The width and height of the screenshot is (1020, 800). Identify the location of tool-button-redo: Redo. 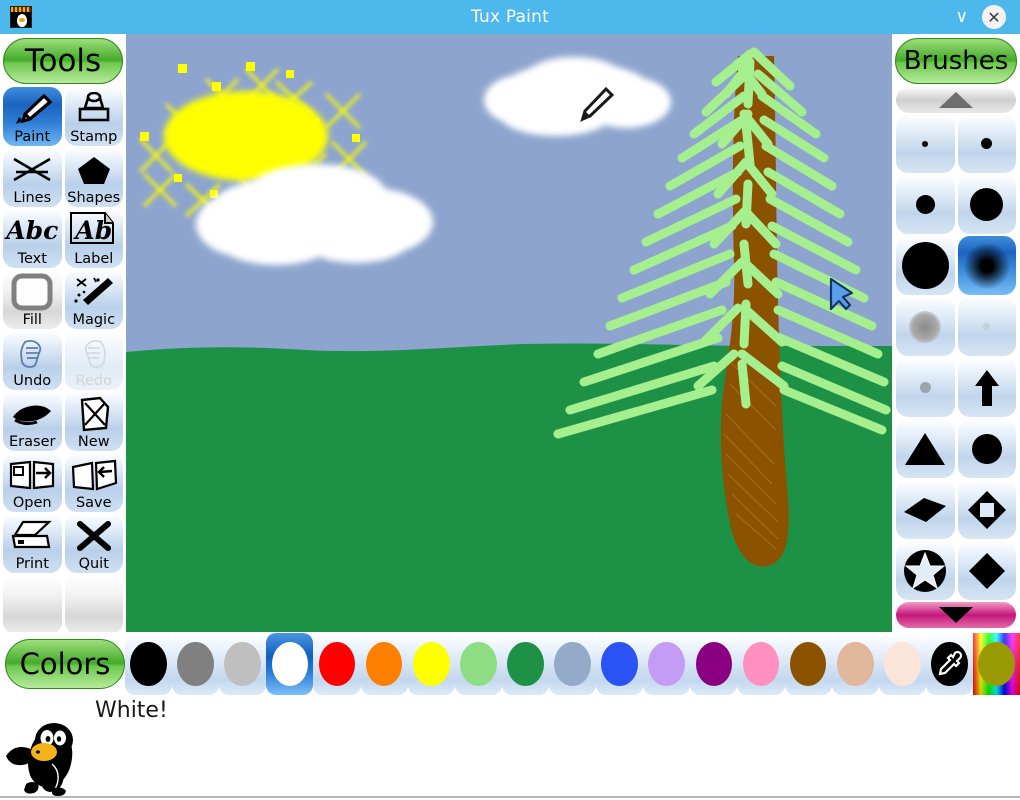
(93, 360).